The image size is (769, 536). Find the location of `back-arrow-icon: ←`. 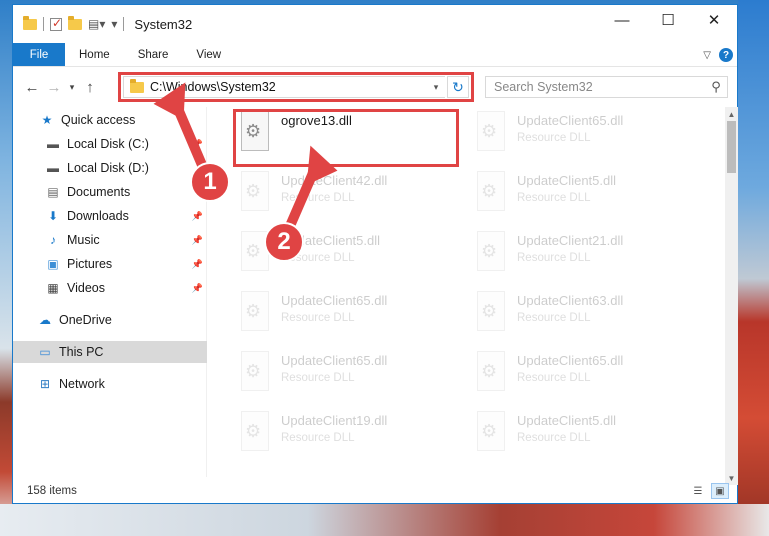

back-arrow-icon: ← is located at coordinates (32, 87).